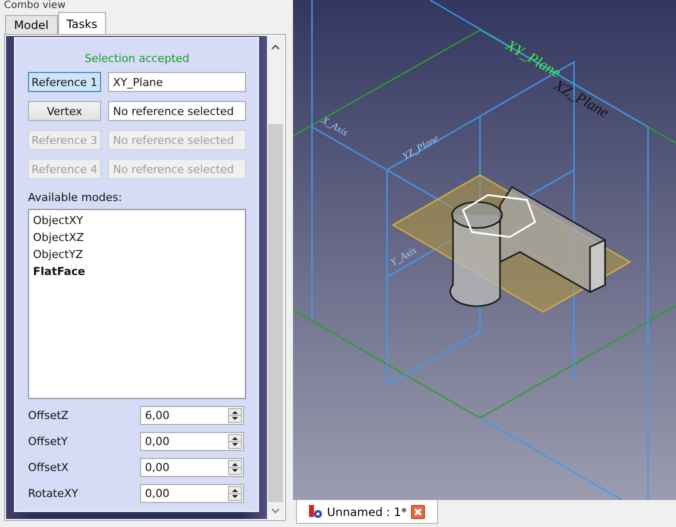  Describe the element at coordinates (192, 415) in the screenshot. I see `spin-box: 6,00` at that location.